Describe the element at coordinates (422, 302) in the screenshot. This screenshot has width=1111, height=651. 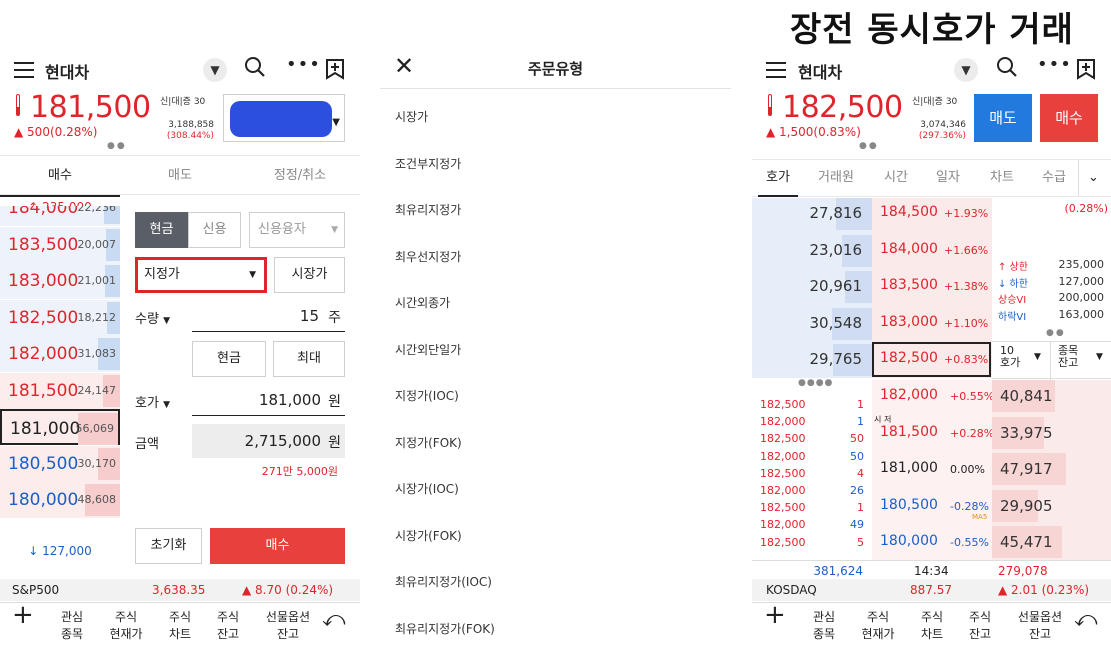
I see `order-type-option: 시간외종가` at that location.